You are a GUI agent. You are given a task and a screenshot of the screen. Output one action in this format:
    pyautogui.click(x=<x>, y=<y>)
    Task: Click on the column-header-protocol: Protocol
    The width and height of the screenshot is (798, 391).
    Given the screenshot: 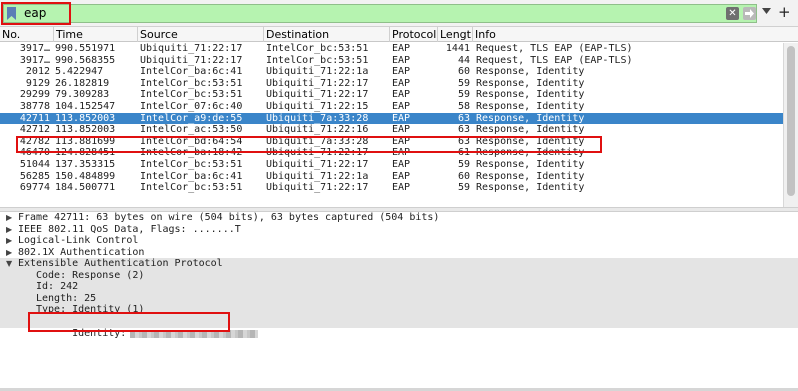 What is the action you would take?
    pyautogui.click(x=414, y=34)
    